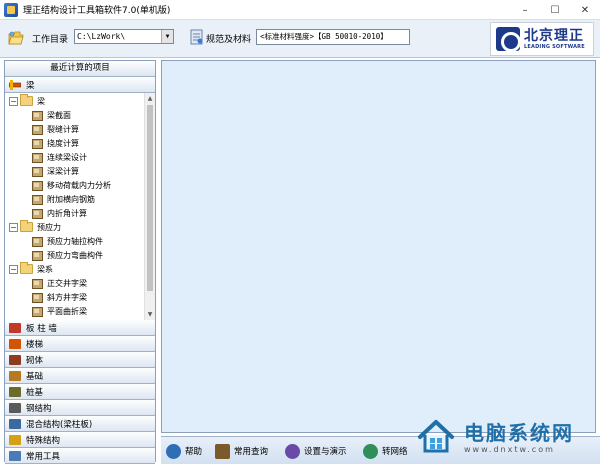 The width and height of the screenshot is (600, 464). Describe the element at coordinates (80, 185) in the screenshot. I see `tree-item: 移动荷载内力分析` at that location.